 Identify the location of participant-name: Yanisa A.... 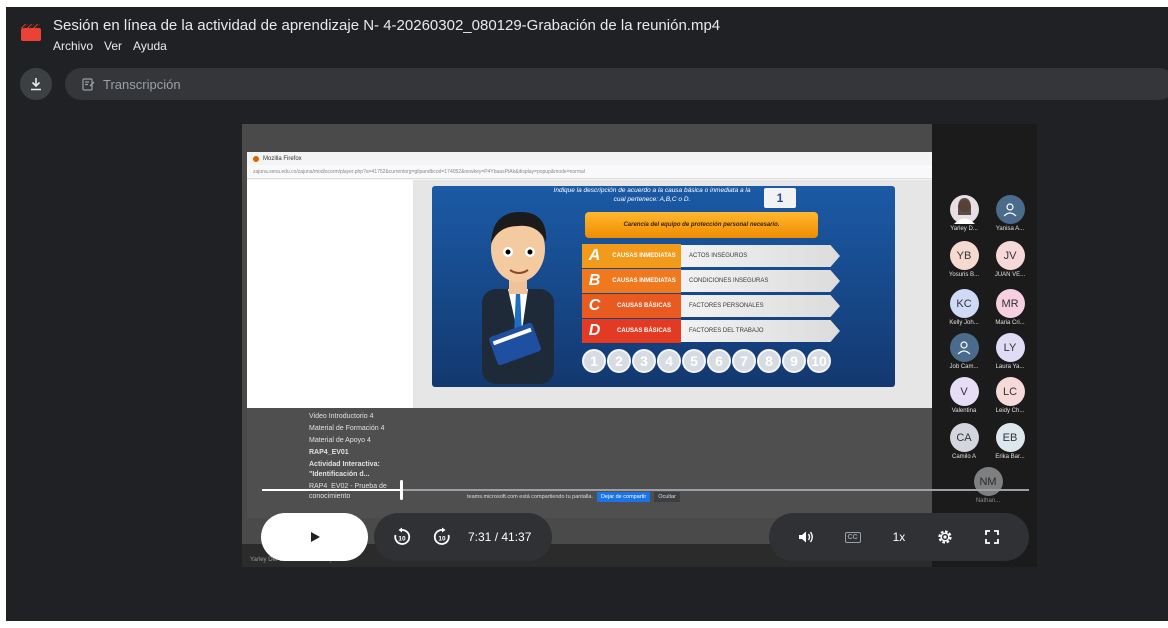
(1010, 229).